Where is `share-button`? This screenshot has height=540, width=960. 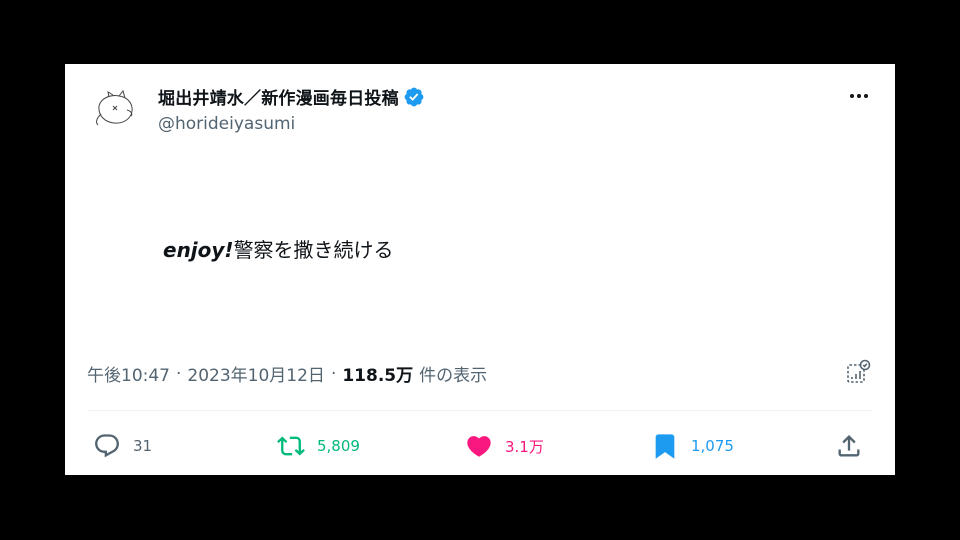 share-button is located at coordinates (849, 446).